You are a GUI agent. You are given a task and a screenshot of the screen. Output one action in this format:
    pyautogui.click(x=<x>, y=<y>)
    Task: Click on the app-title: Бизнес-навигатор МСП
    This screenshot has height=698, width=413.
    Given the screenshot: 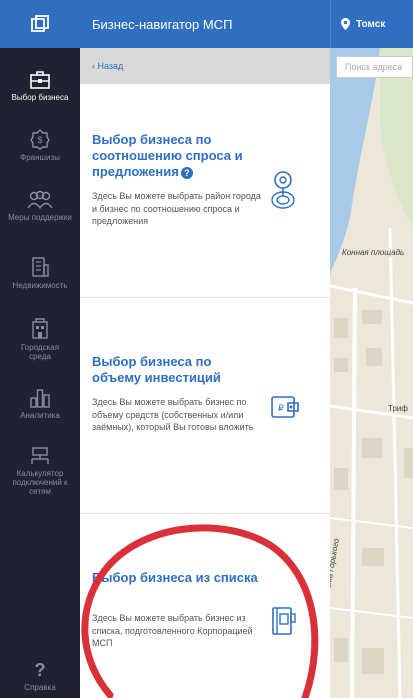 What is the action you would take?
    pyautogui.click(x=162, y=24)
    